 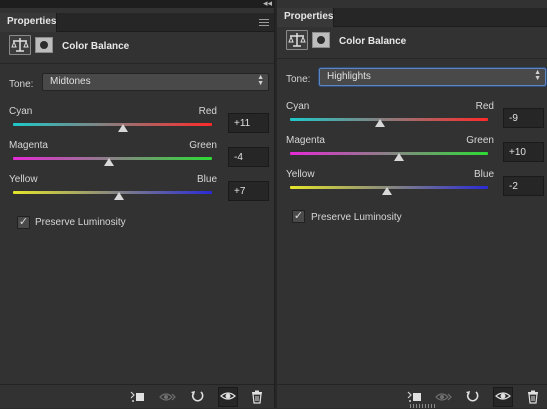 I want to click on slider-value-field: -2, so click(x=523, y=186).